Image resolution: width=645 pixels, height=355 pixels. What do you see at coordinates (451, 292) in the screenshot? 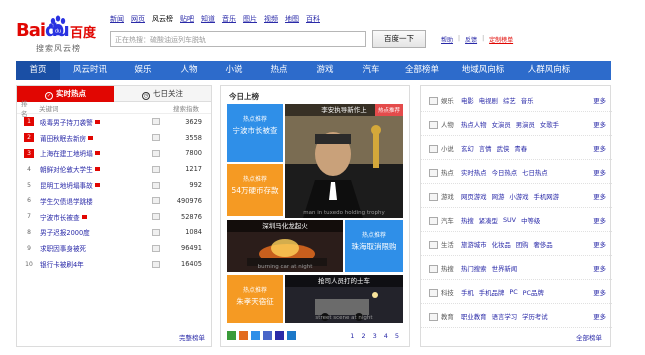
I see `category-name: 科技` at bounding box center [451, 292].